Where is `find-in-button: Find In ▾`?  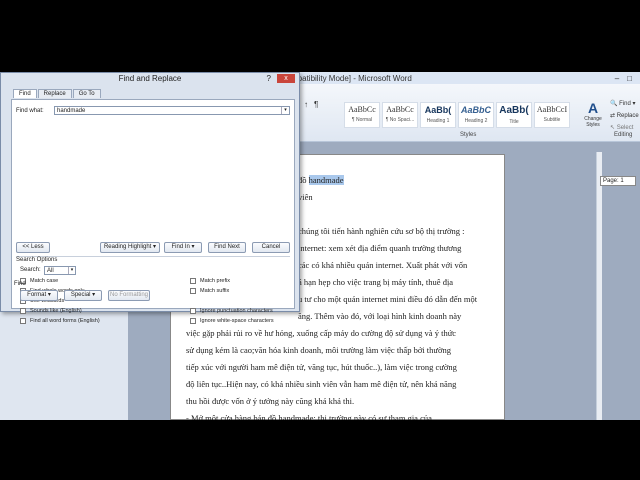
find-in-button: Find In ▾ is located at coordinates (183, 247).